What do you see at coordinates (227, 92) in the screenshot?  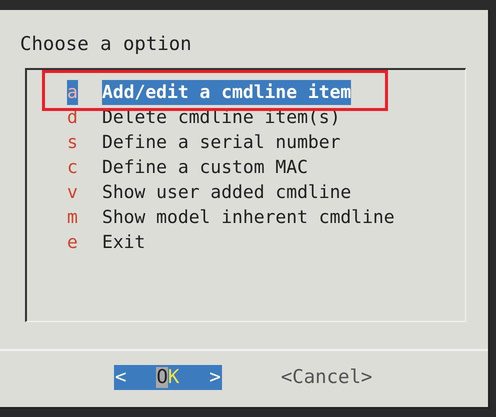 I see `menu-label: Add/edit a cmdline item` at bounding box center [227, 92].